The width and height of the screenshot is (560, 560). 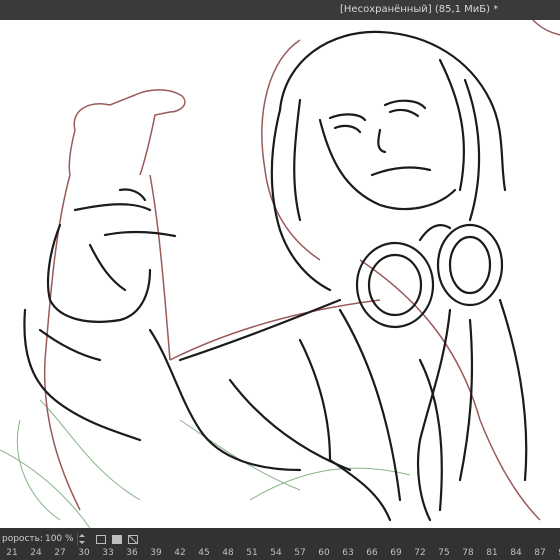 I want to click on frame-number: 48, so click(x=228, y=554).